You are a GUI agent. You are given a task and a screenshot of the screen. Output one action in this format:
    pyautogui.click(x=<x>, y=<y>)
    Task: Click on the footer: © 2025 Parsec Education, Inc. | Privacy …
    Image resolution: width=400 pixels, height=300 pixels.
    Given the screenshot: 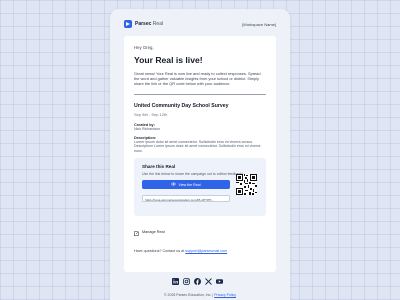 What is the action you would take?
    pyautogui.click(x=200, y=295)
    